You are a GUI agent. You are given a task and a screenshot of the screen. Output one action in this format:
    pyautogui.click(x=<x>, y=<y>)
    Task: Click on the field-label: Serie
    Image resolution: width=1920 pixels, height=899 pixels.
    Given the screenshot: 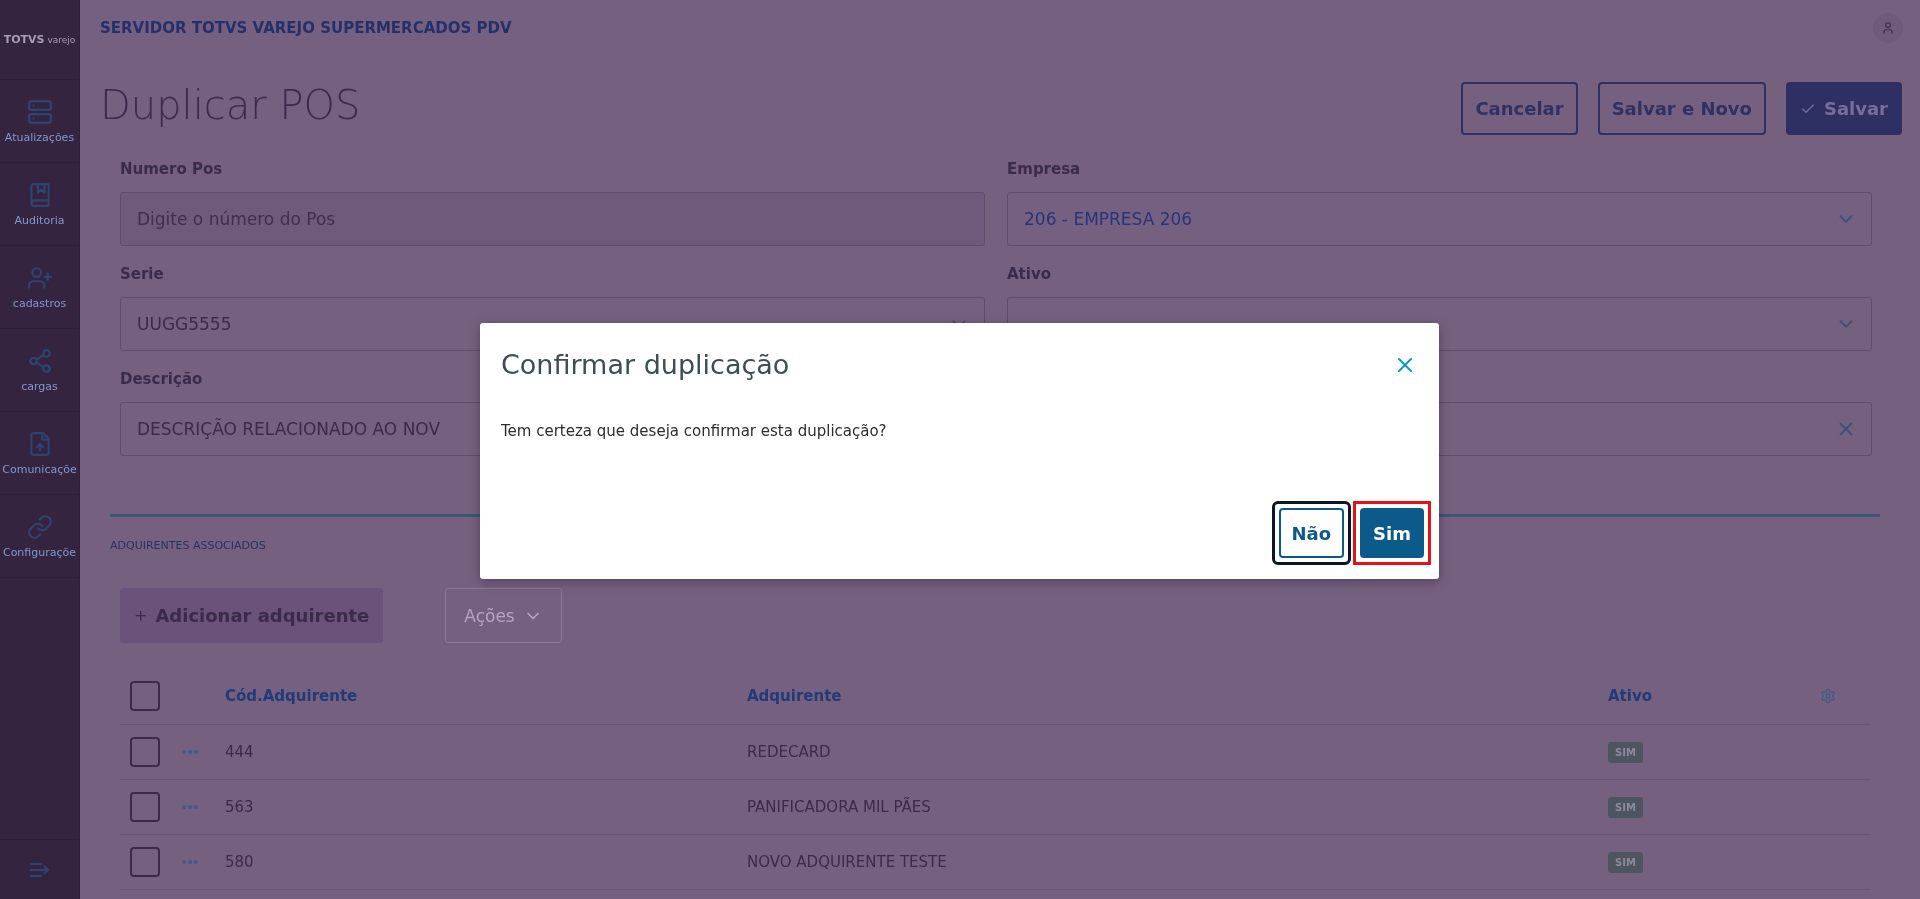 What is the action you would take?
    pyautogui.click(x=142, y=274)
    